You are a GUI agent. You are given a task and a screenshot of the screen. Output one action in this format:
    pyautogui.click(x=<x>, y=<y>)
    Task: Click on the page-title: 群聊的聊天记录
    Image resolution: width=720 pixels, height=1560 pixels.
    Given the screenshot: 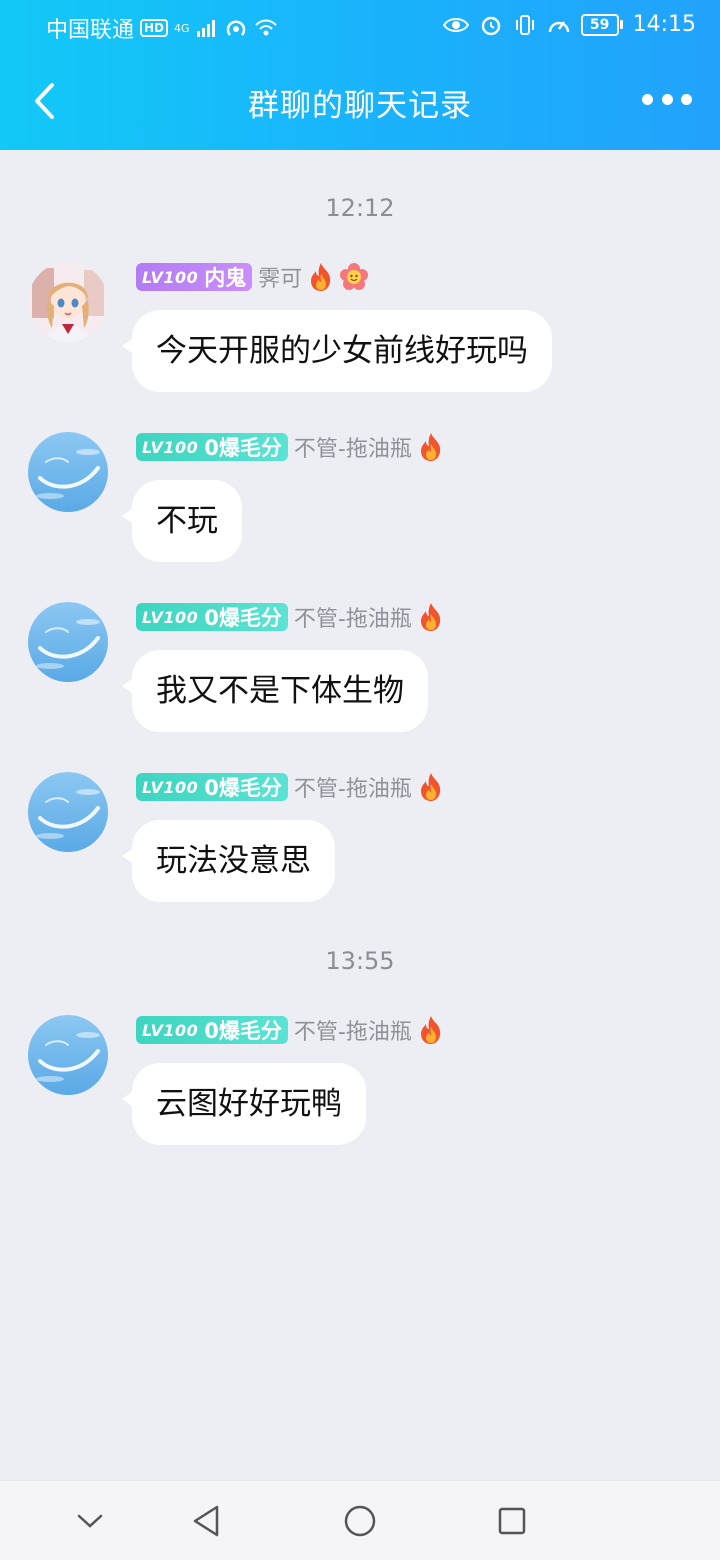 What is the action you would take?
    pyautogui.click(x=360, y=106)
    